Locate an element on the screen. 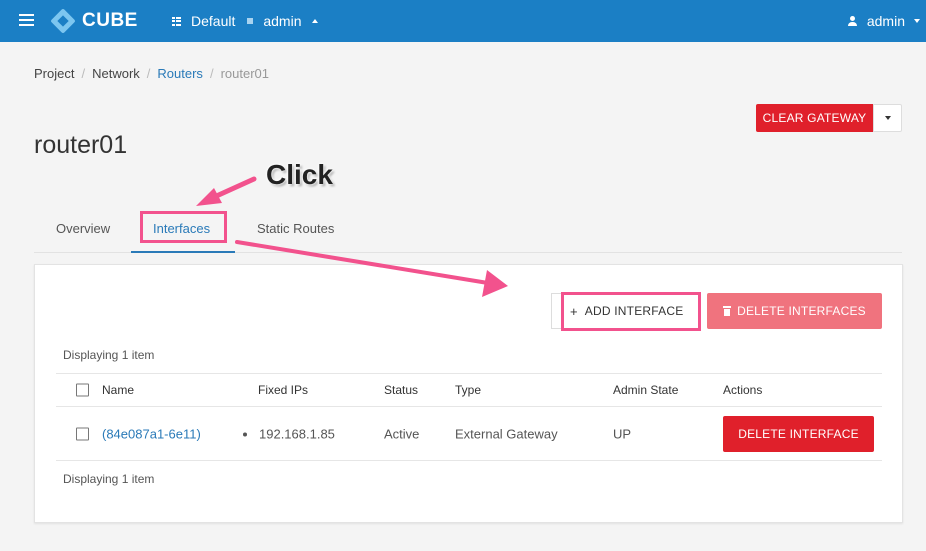 Image resolution: width=926 pixels, height=551 pixels. breadcrumb: Project / Network / Routers / router01 is located at coordinates (151, 73).